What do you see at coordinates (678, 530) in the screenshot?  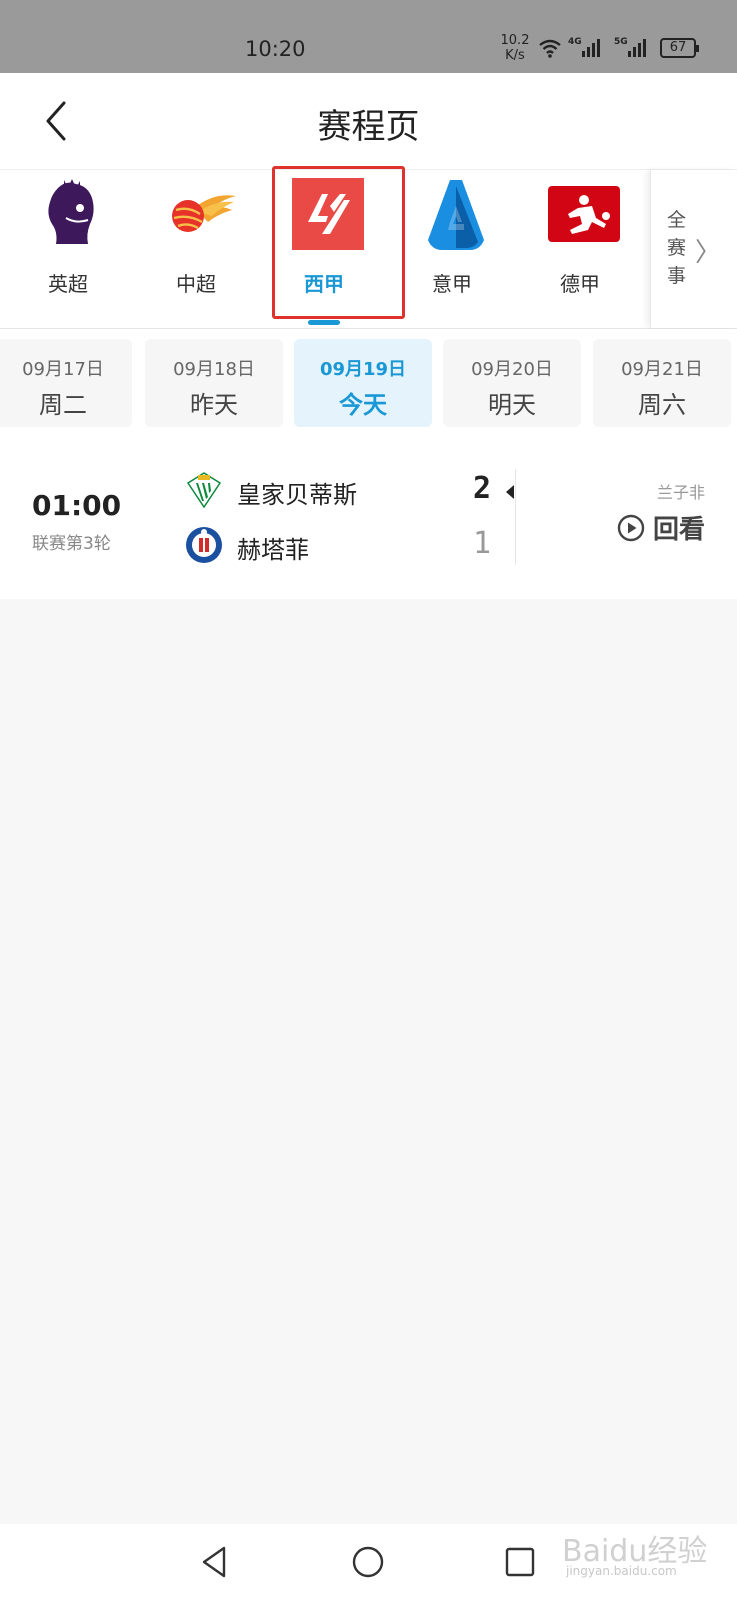 I see `replay-label: 回看` at bounding box center [678, 530].